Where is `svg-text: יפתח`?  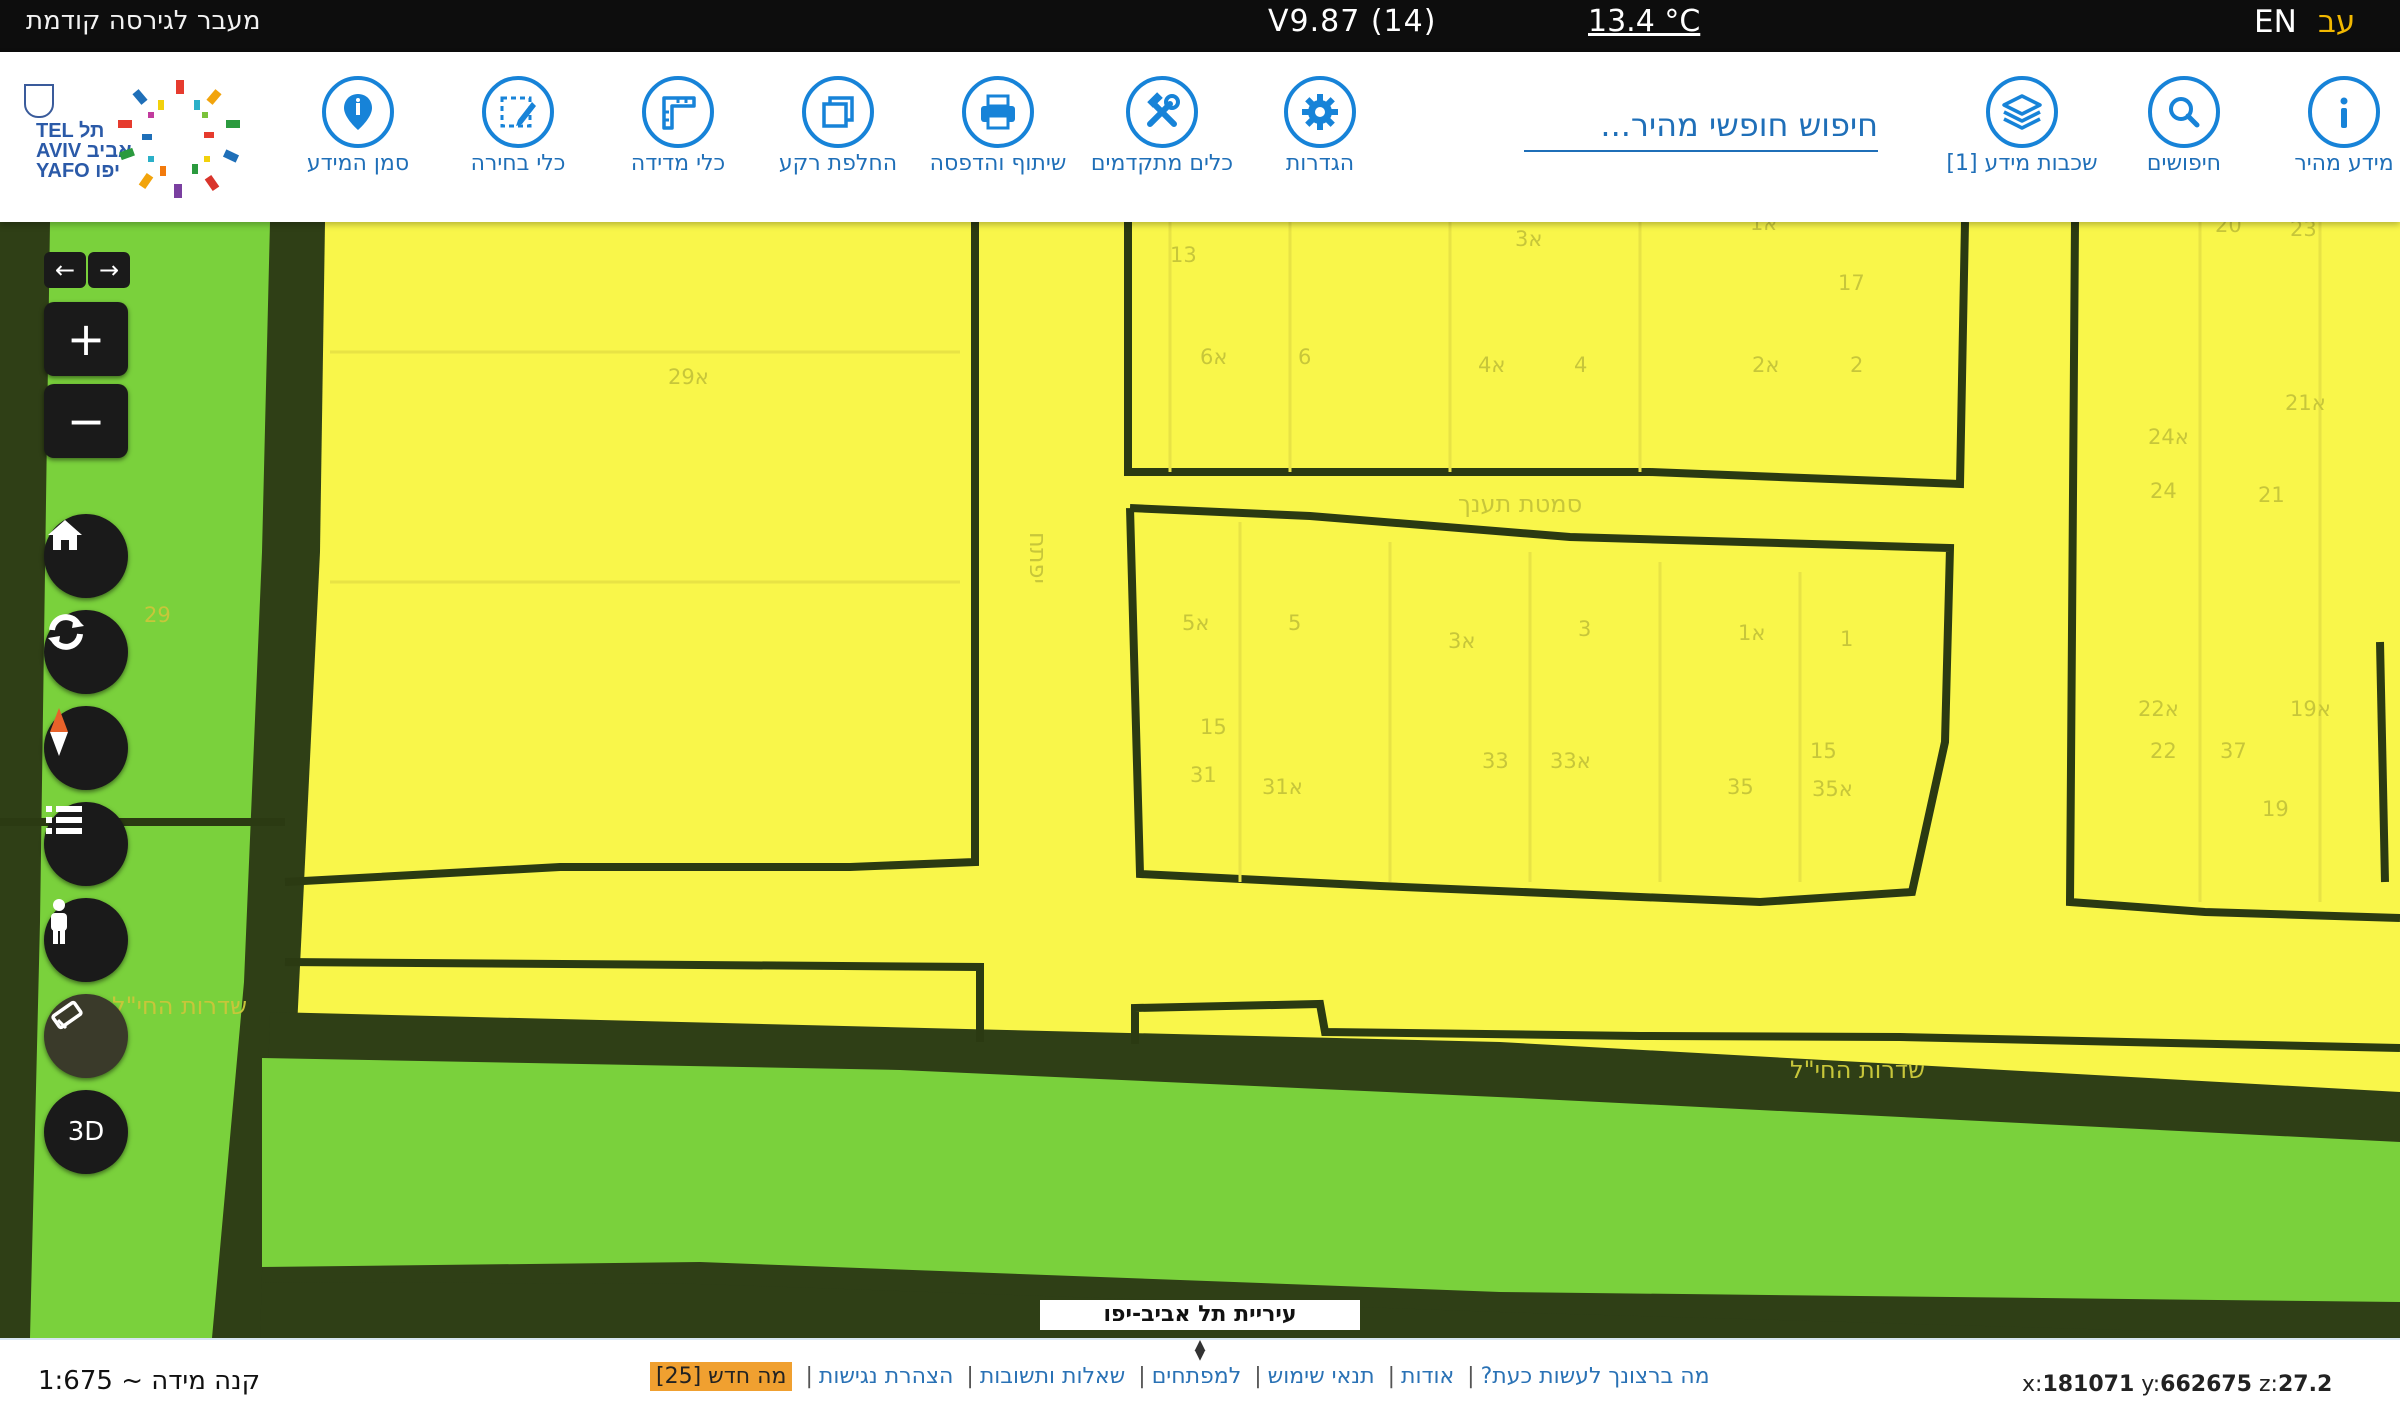
svg-text: יפתח is located at coordinates (1038, 558).